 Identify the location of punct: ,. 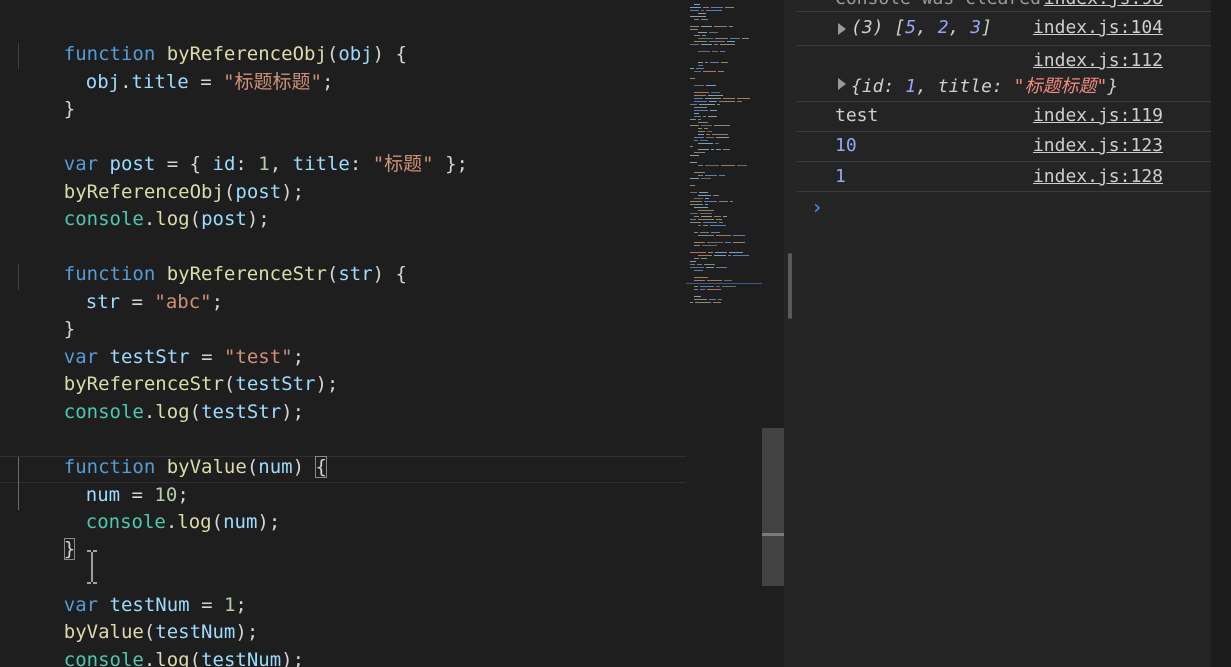
(927, 86).